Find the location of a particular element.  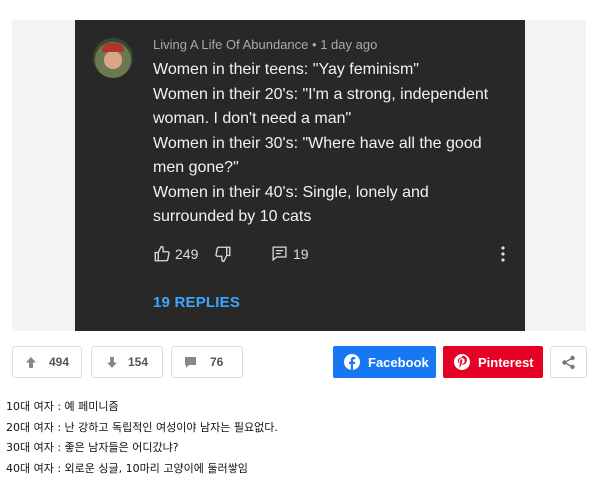

arrow-up-icon is located at coordinates (31, 362).